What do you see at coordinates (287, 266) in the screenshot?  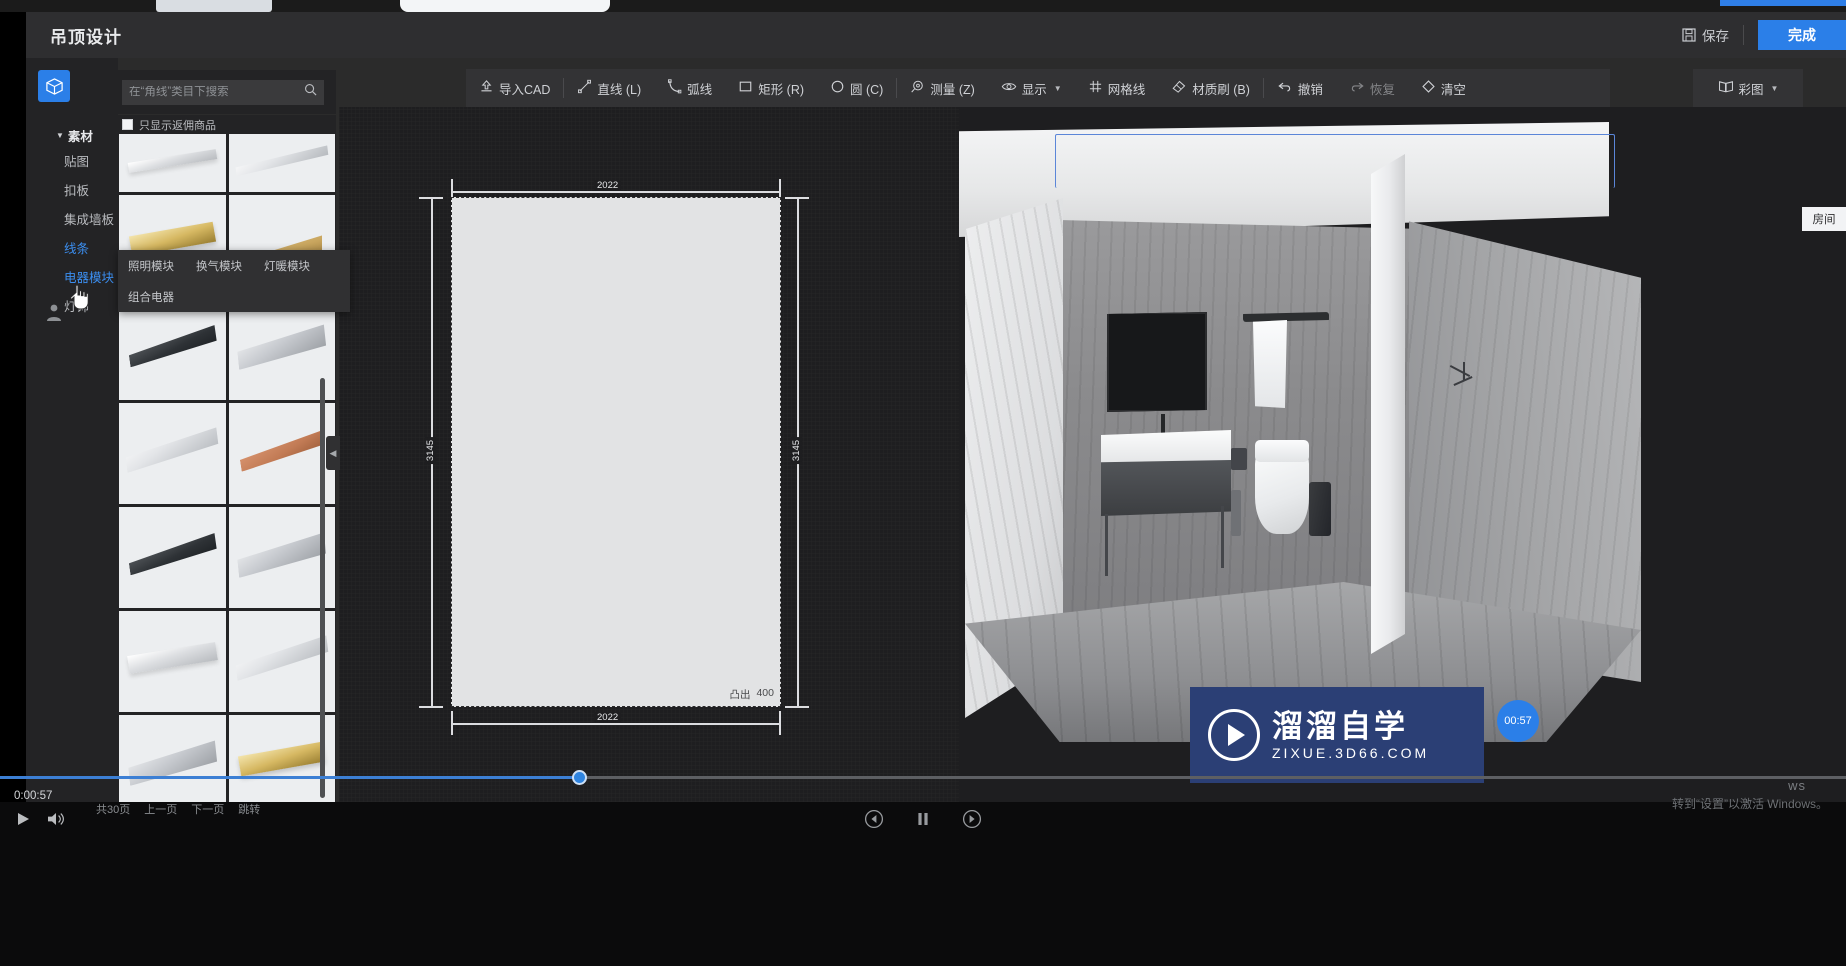 I see `submenu-item-heat-lamp: 灯暖模块` at bounding box center [287, 266].